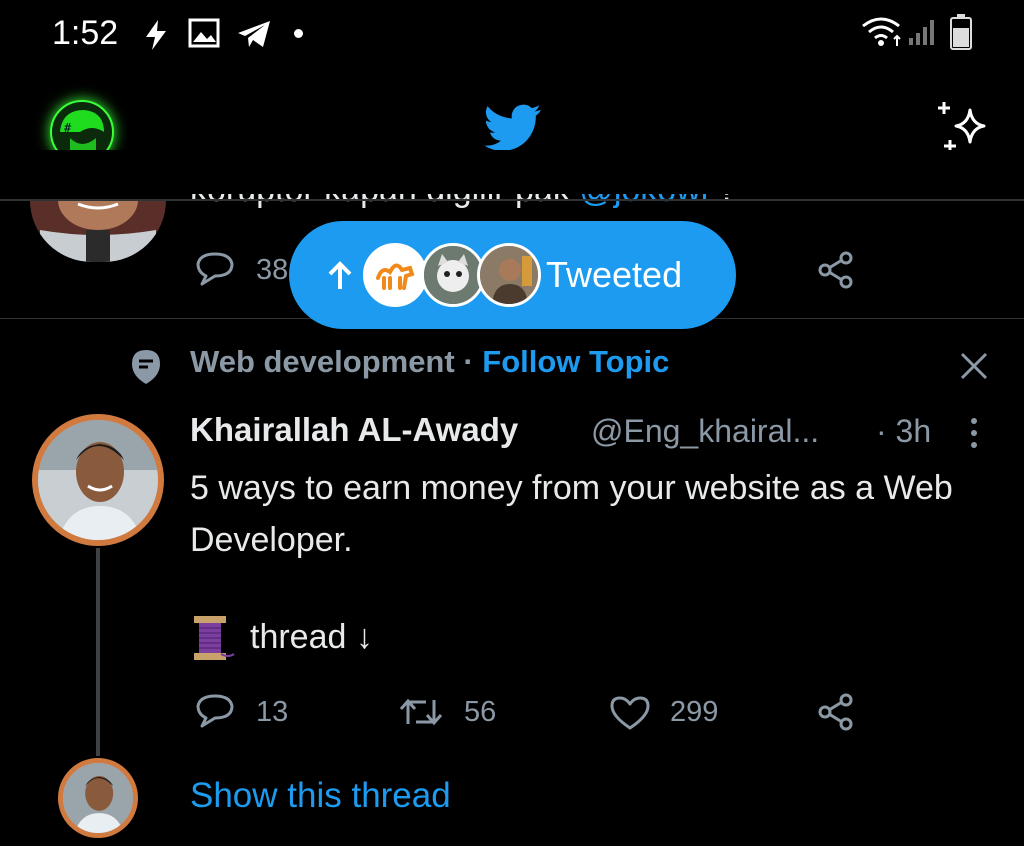  I want to click on camel-icon, so click(395, 276).